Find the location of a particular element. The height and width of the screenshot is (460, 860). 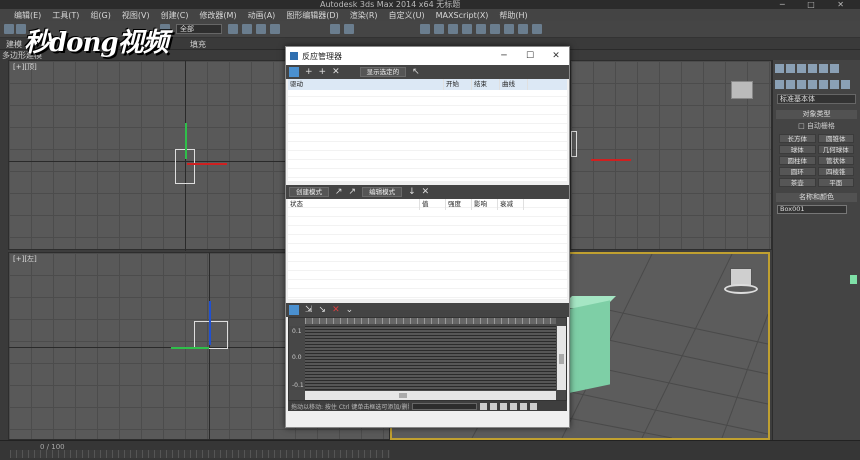

plane-button: 平面 is located at coordinates (835, 182).